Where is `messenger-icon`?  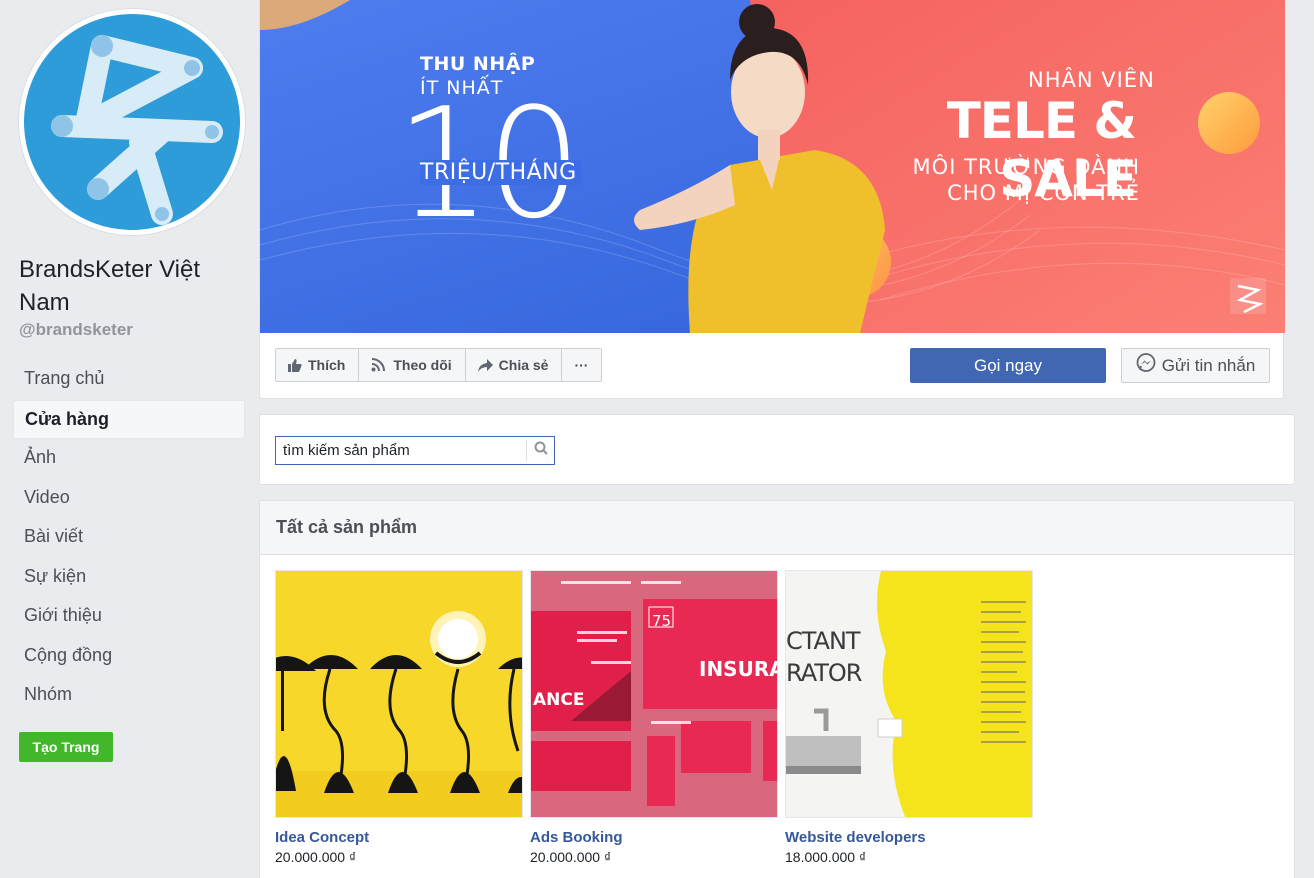 messenger-icon is located at coordinates (1146, 365).